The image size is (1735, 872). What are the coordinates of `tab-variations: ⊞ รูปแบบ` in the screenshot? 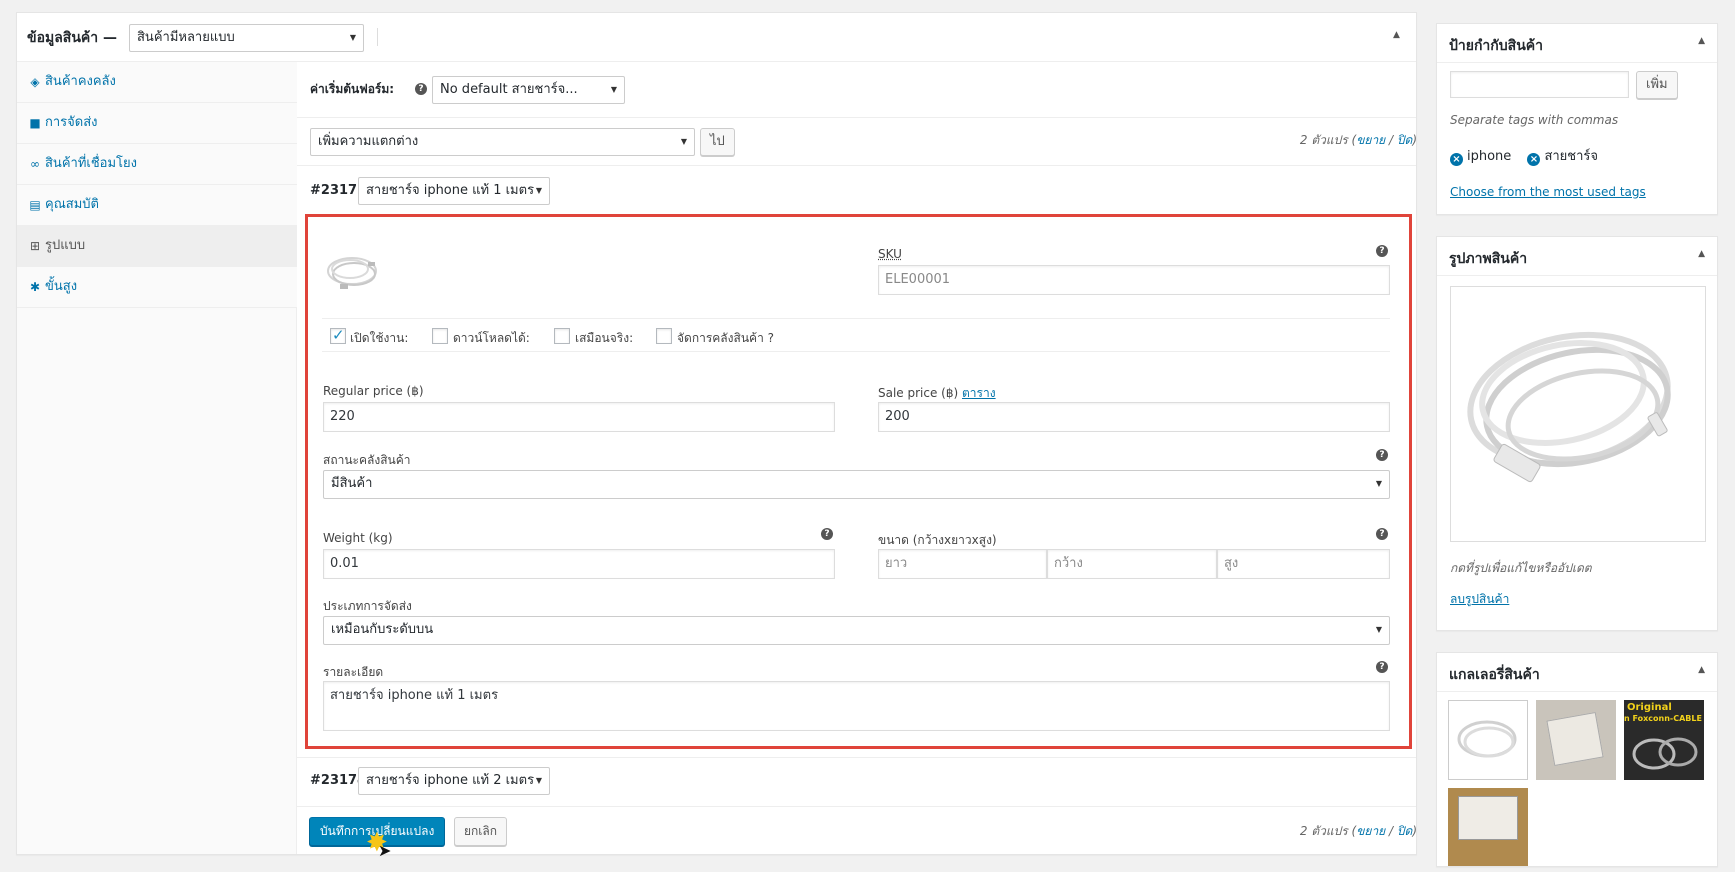 It's located at (157, 246).